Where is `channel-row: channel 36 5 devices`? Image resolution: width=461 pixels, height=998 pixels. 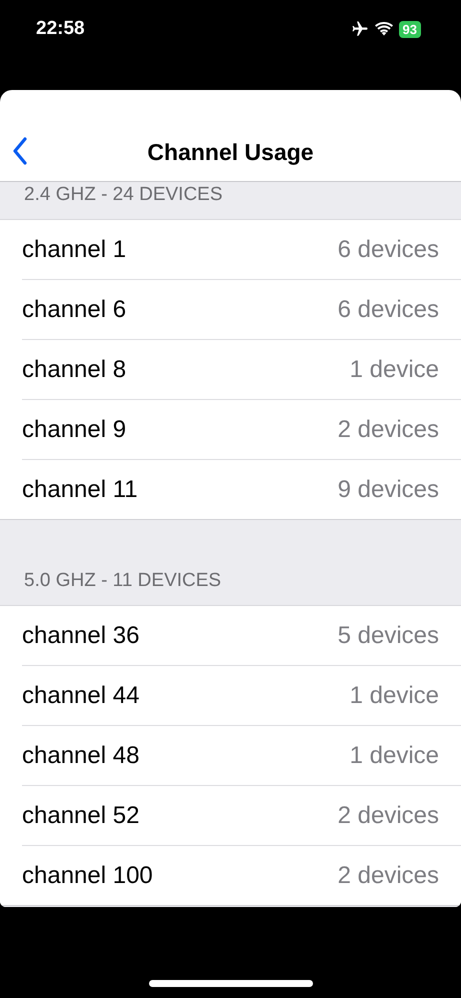 channel-row: channel 36 5 devices is located at coordinates (241, 636).